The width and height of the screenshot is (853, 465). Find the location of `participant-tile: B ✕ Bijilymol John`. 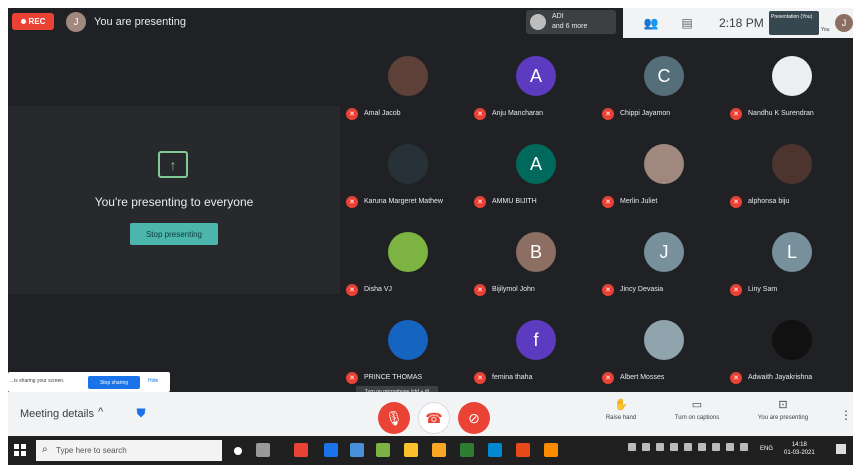

participant-tile: B ✕ Bijilymol John is located at coordinates (536, 258).